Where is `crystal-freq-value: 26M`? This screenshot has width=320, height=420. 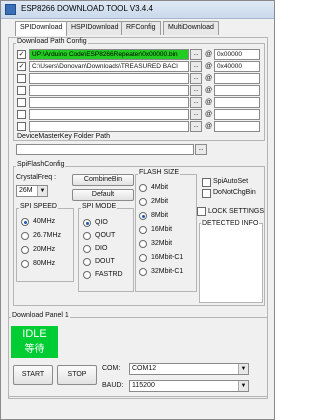 crystal-freq-value: 26M is located at coordinates (26, 190).